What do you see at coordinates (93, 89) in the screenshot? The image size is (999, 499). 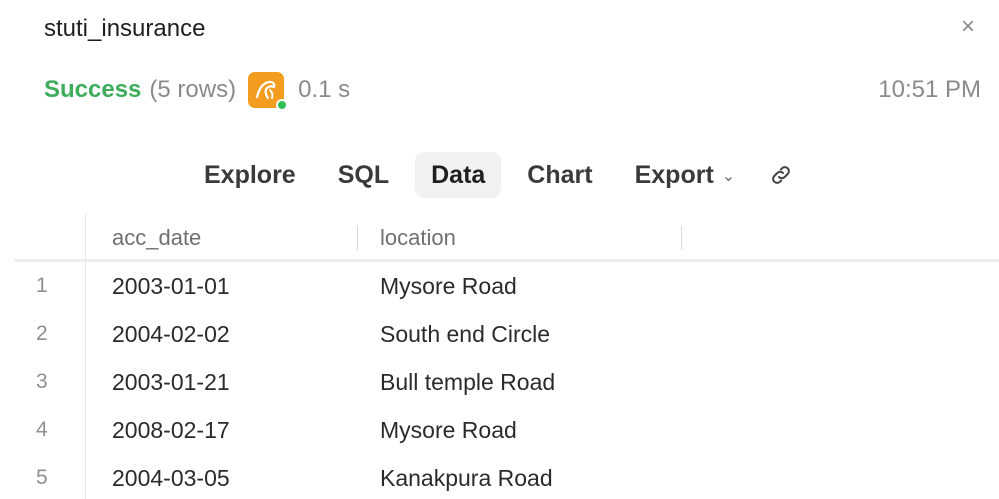 I see `status-success: Success` at bounding box center [93, 89].